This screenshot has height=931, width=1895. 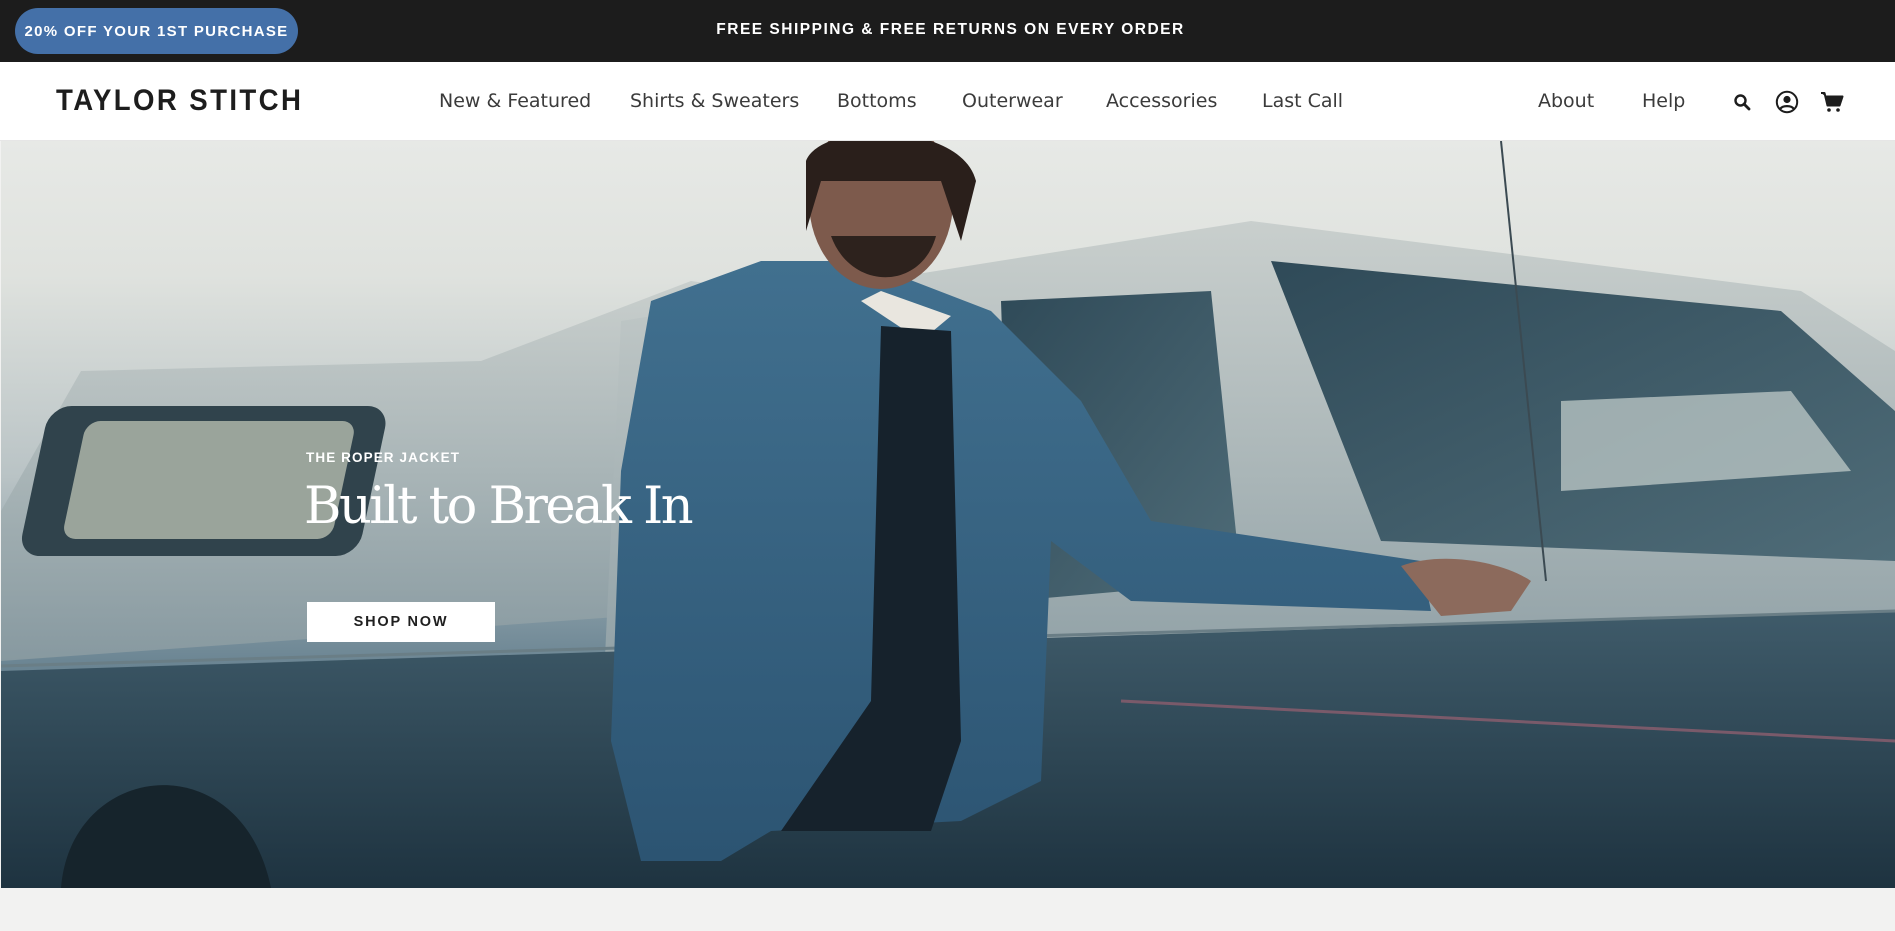 What do you see at coordinates (1742, 102) in the screenshot?
I see `search-icon` at bounding box center [1742, 102].